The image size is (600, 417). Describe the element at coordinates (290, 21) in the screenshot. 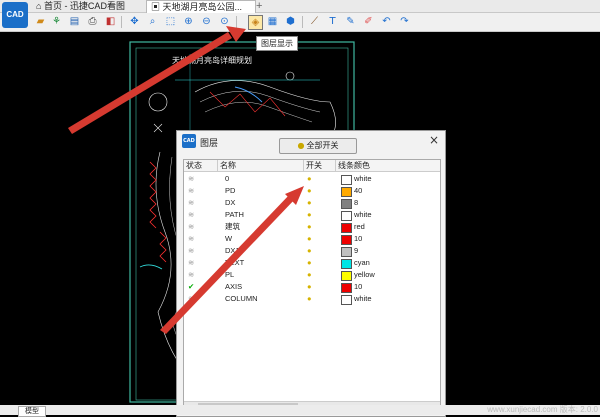

I see `3d-view-icon: ⬢` at that location.